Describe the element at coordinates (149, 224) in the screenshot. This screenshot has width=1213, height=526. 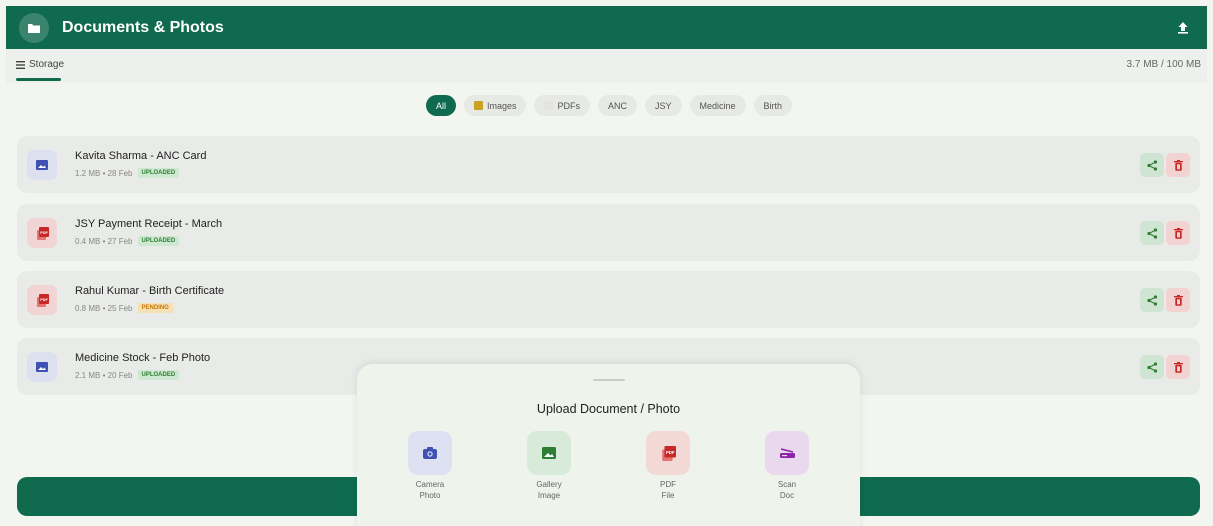
I see `document-name: JSY Payment Receipt - March` at that location.